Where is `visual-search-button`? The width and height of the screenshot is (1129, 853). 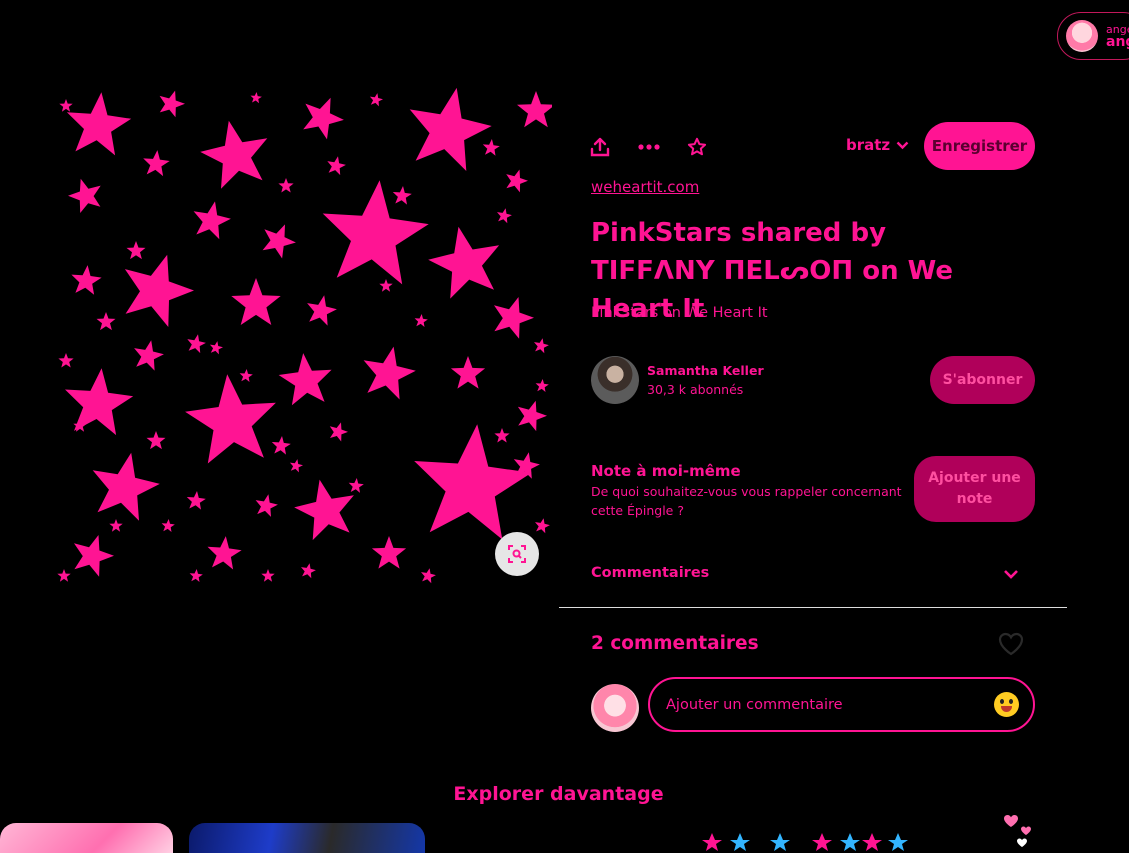
visual-search-button is located at coordinates (517, 554).